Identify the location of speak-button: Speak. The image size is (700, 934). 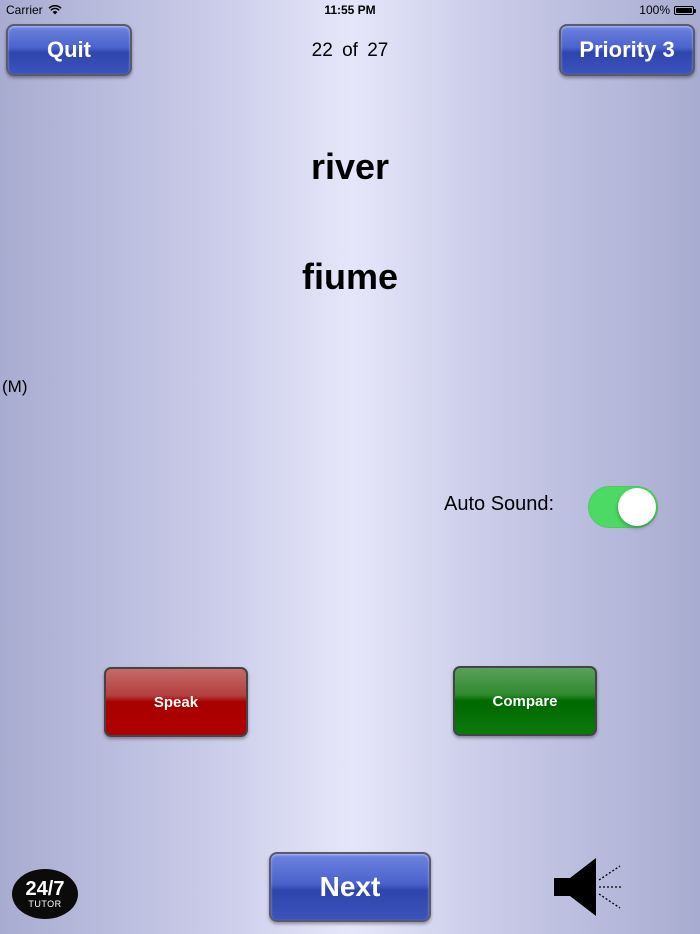
(176, 702).